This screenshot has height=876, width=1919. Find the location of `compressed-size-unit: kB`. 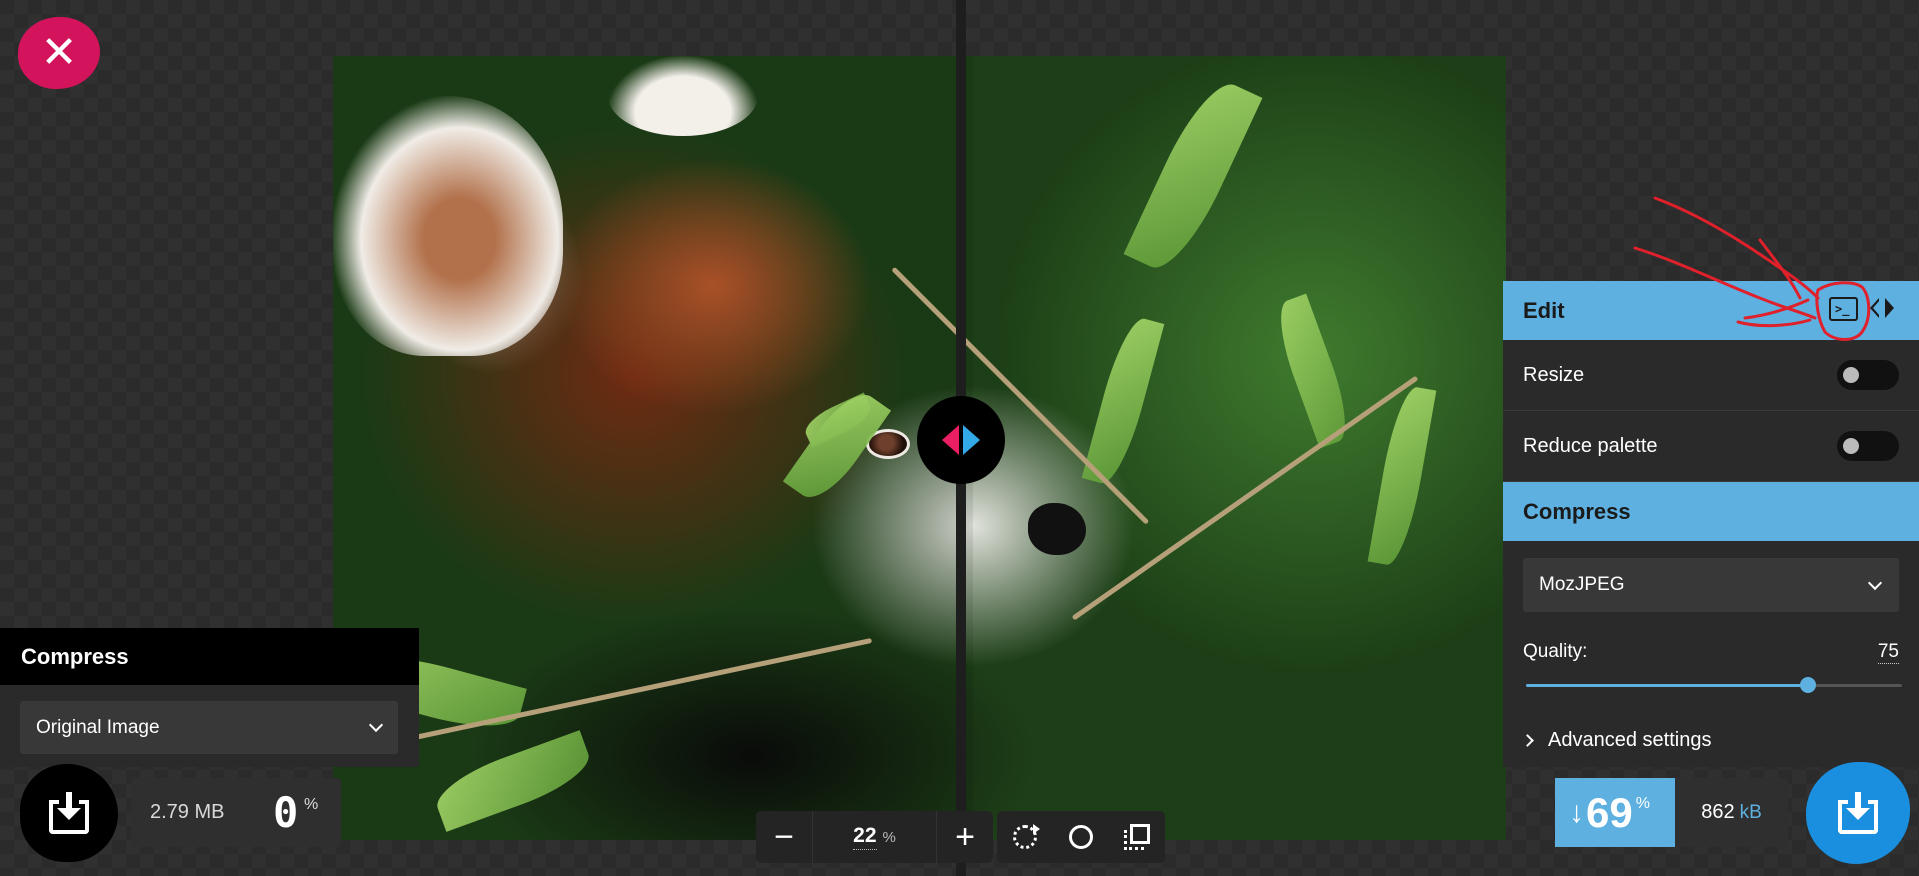

compressed-size-unit: kB is located at coordinates (1750, 812).